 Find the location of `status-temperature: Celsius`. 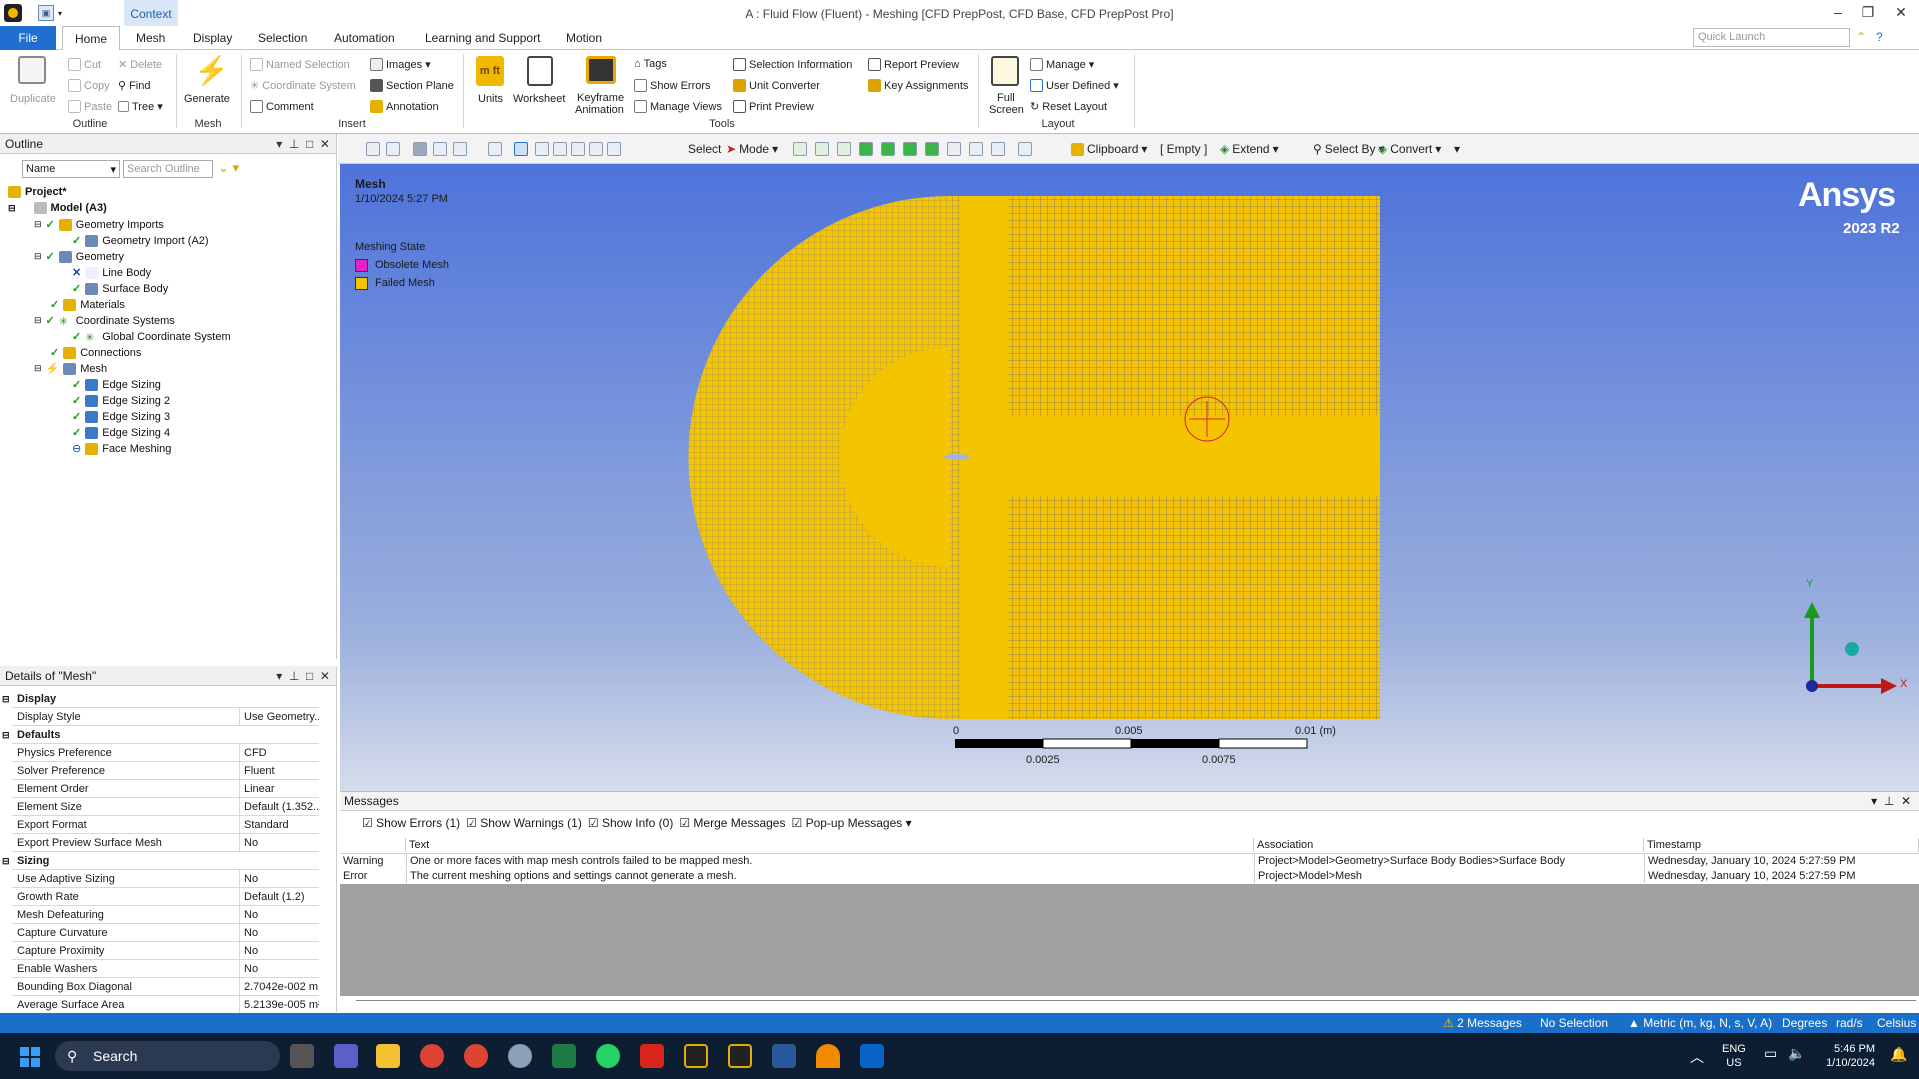

status-temperature: Celsius is located at coordinates (1896, 1023).